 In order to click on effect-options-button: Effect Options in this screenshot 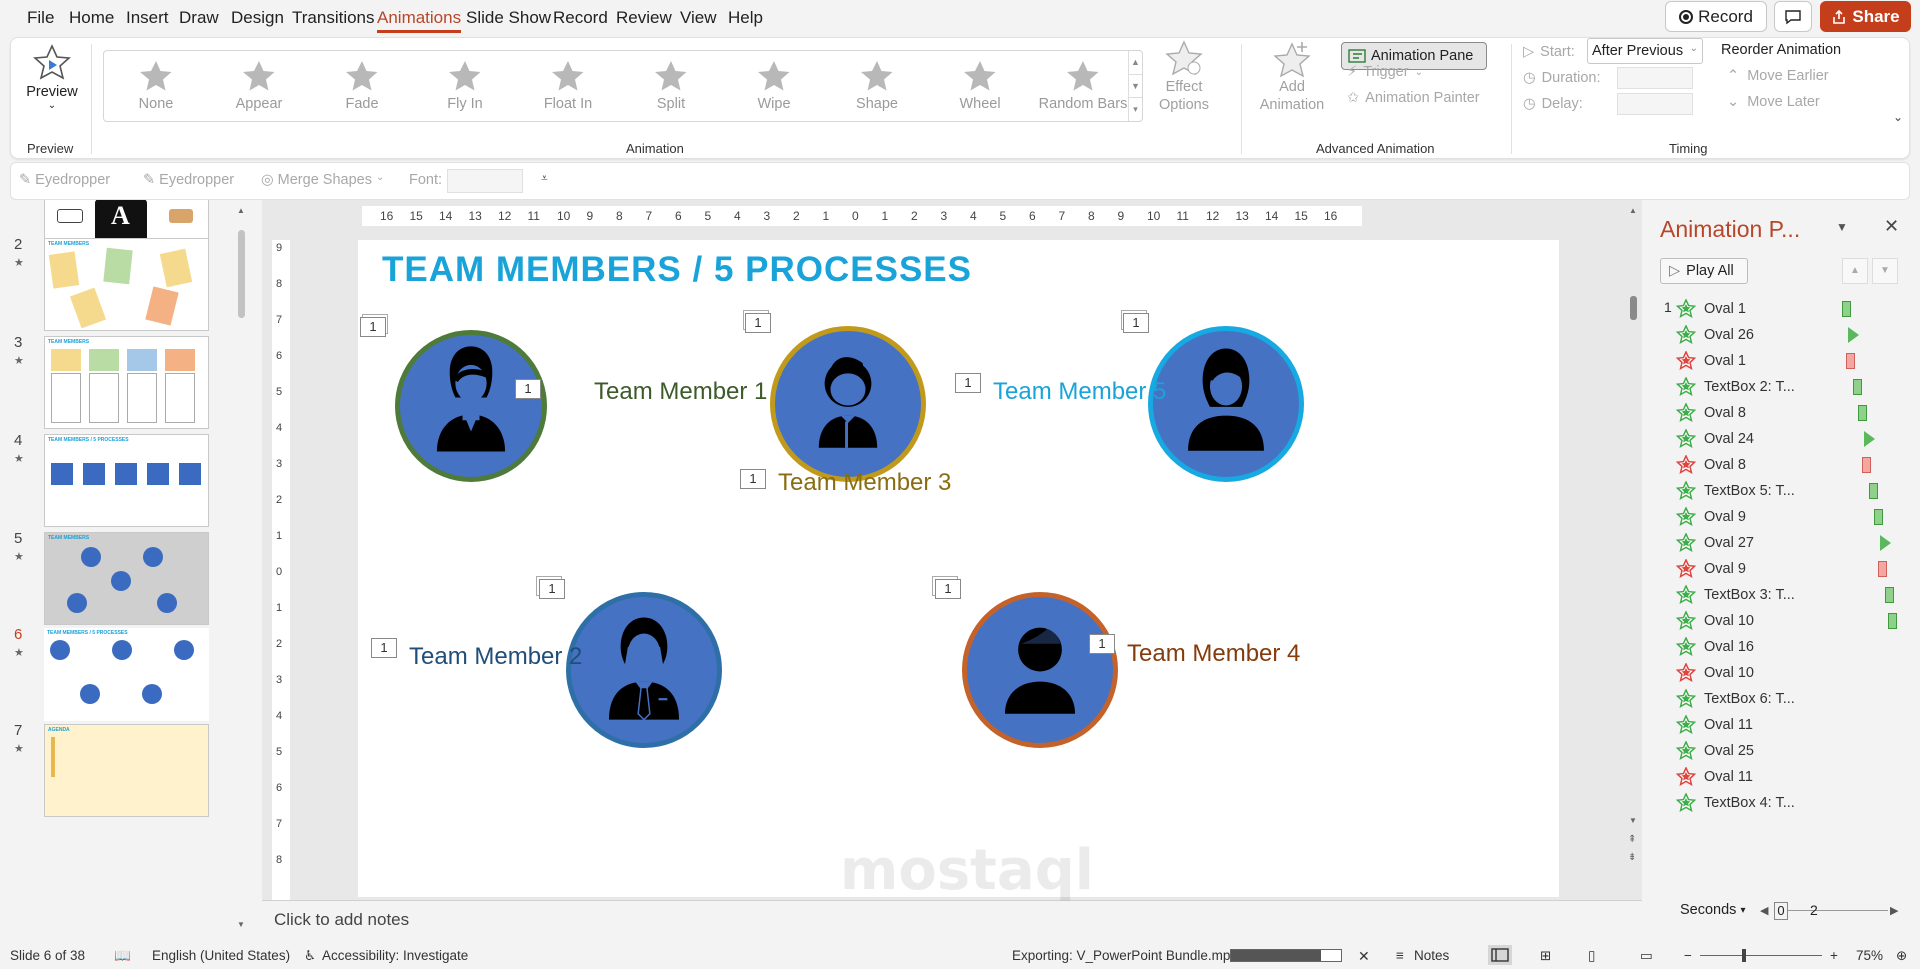, I will do `click(1184, 77)`.